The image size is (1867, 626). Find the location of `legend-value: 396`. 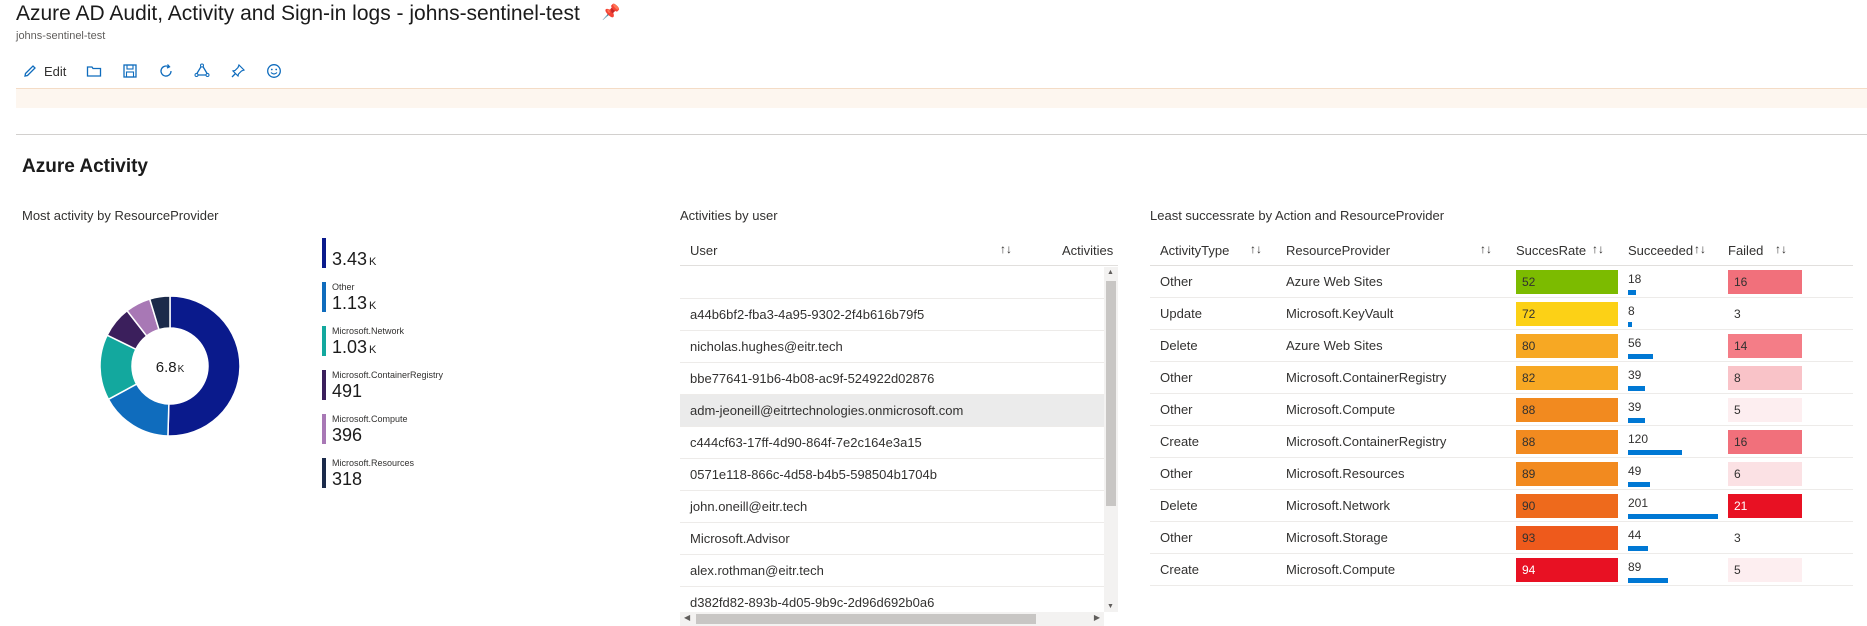

legend-value: 396 is located at coordinates (347, 435).